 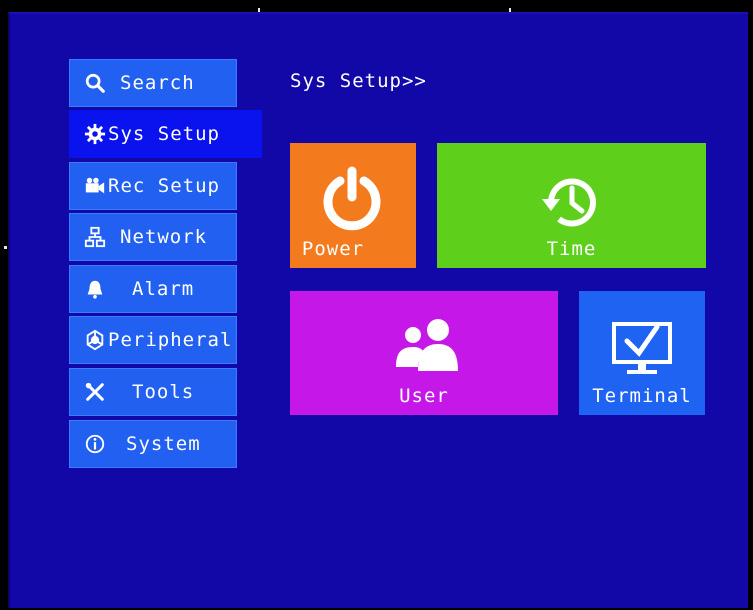 What do you see at coordinates (352, 199) in the screenshot?
I see `power-icon` at bounding box center [352, 199].